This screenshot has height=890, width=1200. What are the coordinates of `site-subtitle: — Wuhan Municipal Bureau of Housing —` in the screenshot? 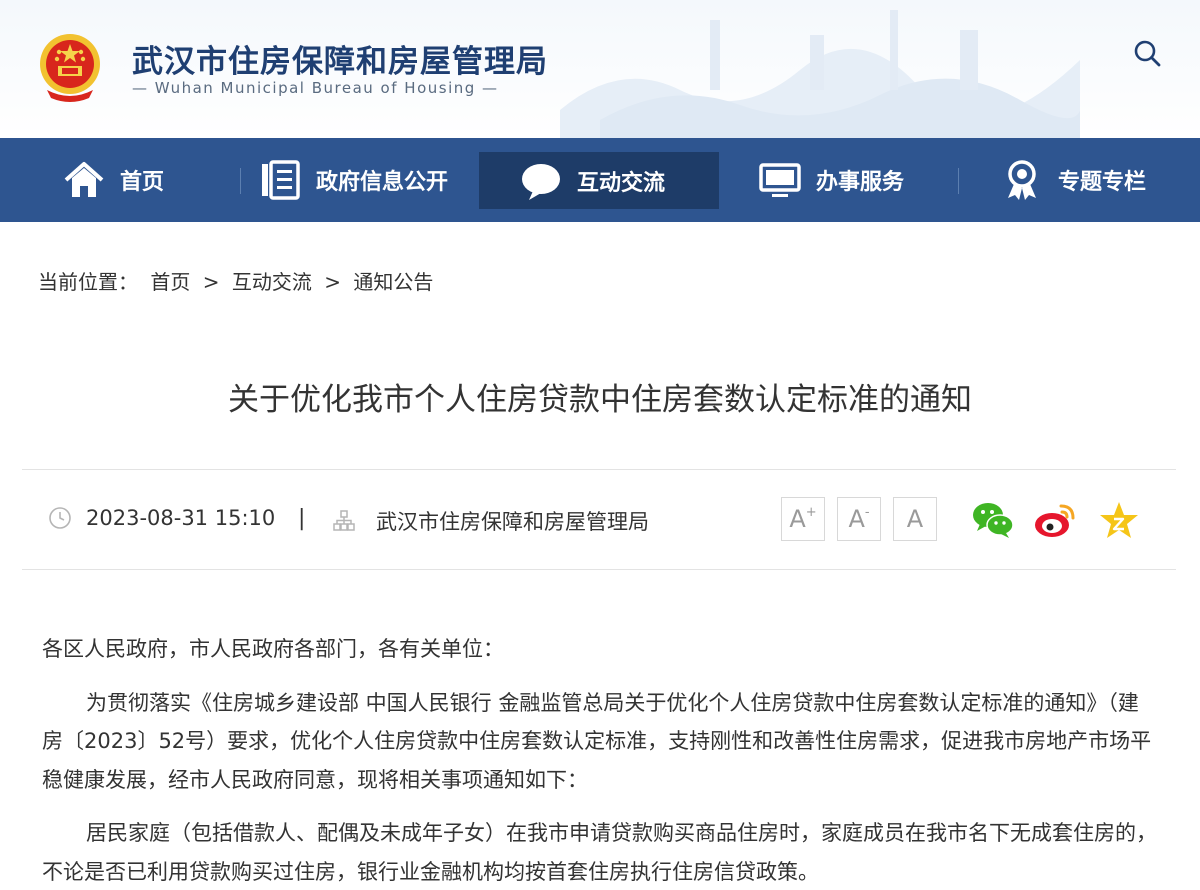 It's located at (315, 88).